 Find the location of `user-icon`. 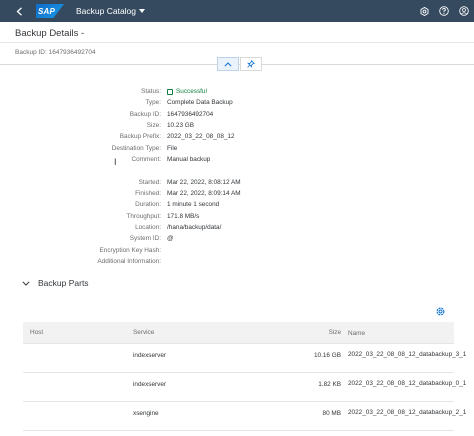

user-icon is located at coordinates (464, 11).